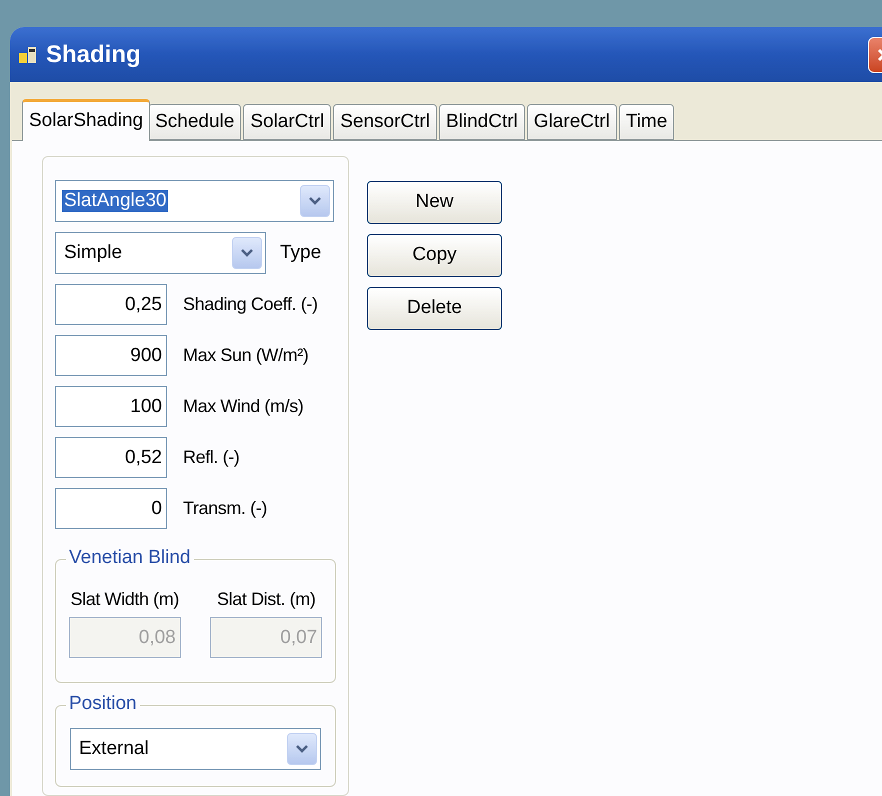  What do you see at coordinates (385, 122) in the screenshot?
I see `tab: SensorCtrl` at bounding box center [385, 122].